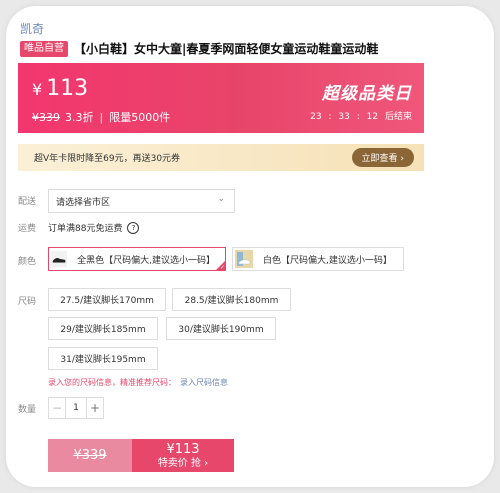  I want to click on buy-bar: ¥339 ¥113 特卖价 抢 ›, so click(141, 455).